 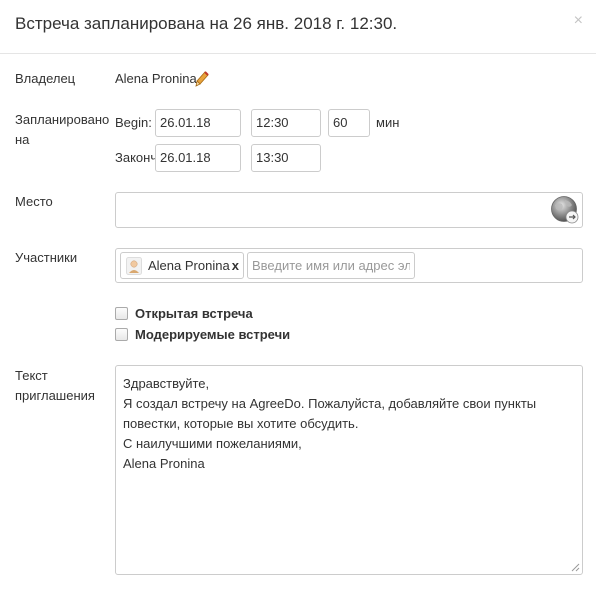 I want to click on participant-chip: Alena Pronina x, so click(x=182, y=265).